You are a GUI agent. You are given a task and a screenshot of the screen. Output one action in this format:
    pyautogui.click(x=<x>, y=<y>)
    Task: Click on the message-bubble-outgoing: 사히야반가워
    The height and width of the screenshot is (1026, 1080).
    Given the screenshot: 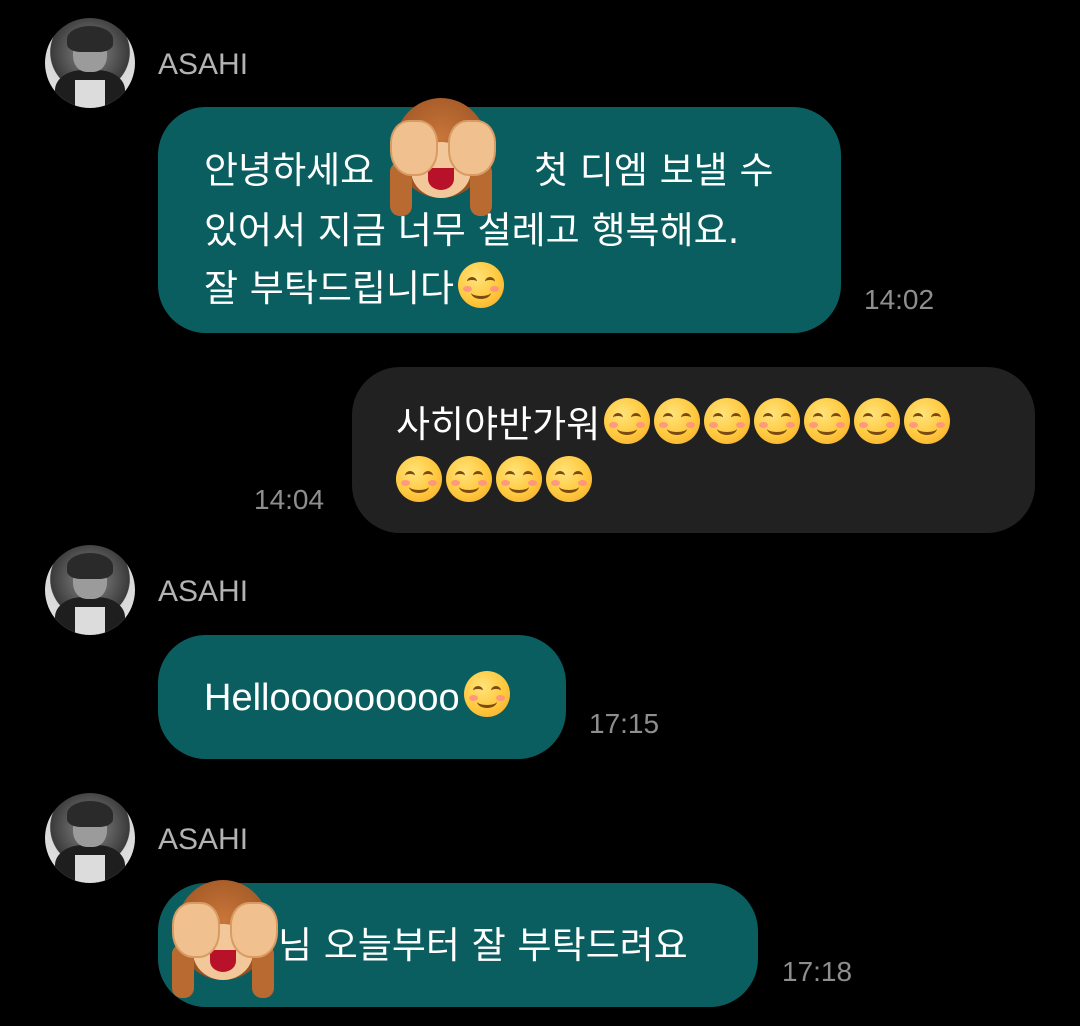 What is the action you would take?
    pyautogui.click(x=693, y=450)
    